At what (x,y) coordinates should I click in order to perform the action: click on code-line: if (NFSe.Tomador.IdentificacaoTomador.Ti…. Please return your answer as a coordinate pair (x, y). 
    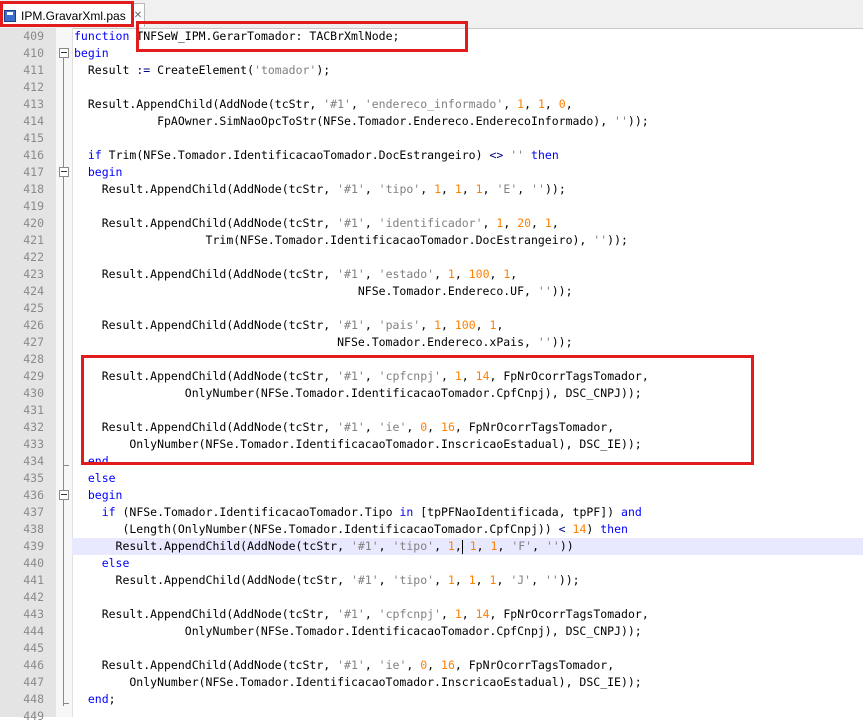
    Looking at the image, I should click on (358, 512).